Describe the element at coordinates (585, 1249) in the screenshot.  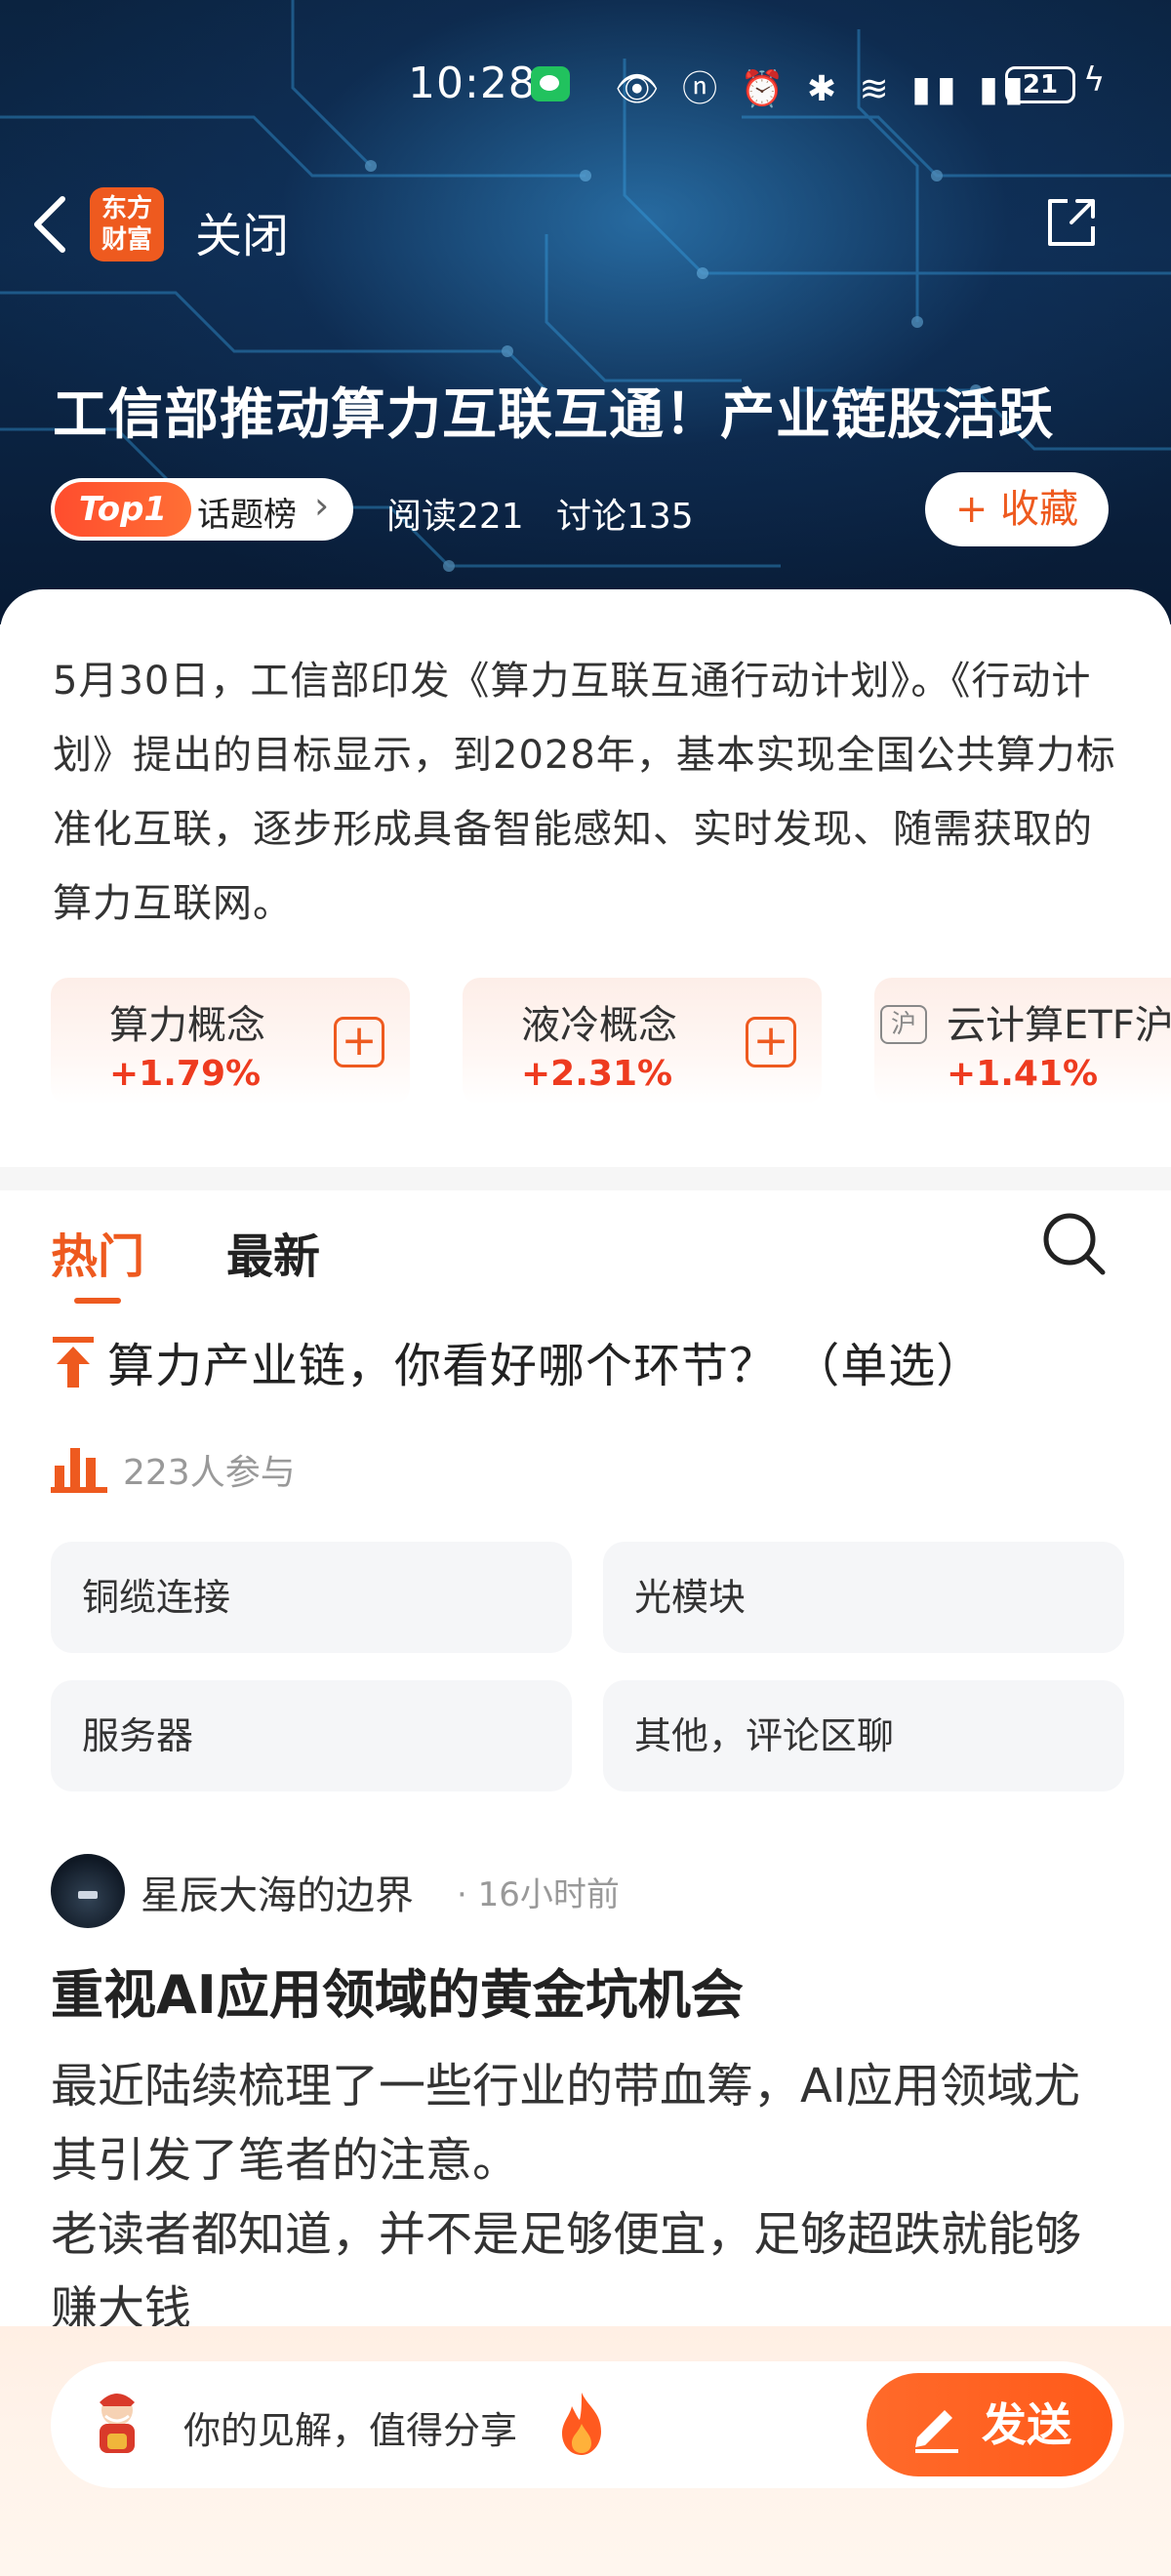
I see `feed-tabs: 热门 最新` at that location.